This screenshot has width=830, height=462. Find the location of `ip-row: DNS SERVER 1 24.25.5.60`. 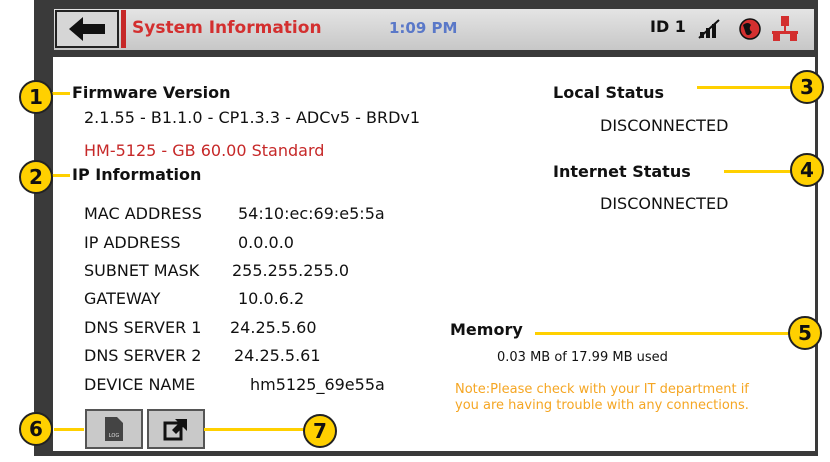

ip-row: DNS SERVER 1 24.25.5.60 is located at coordinates (200, 327).